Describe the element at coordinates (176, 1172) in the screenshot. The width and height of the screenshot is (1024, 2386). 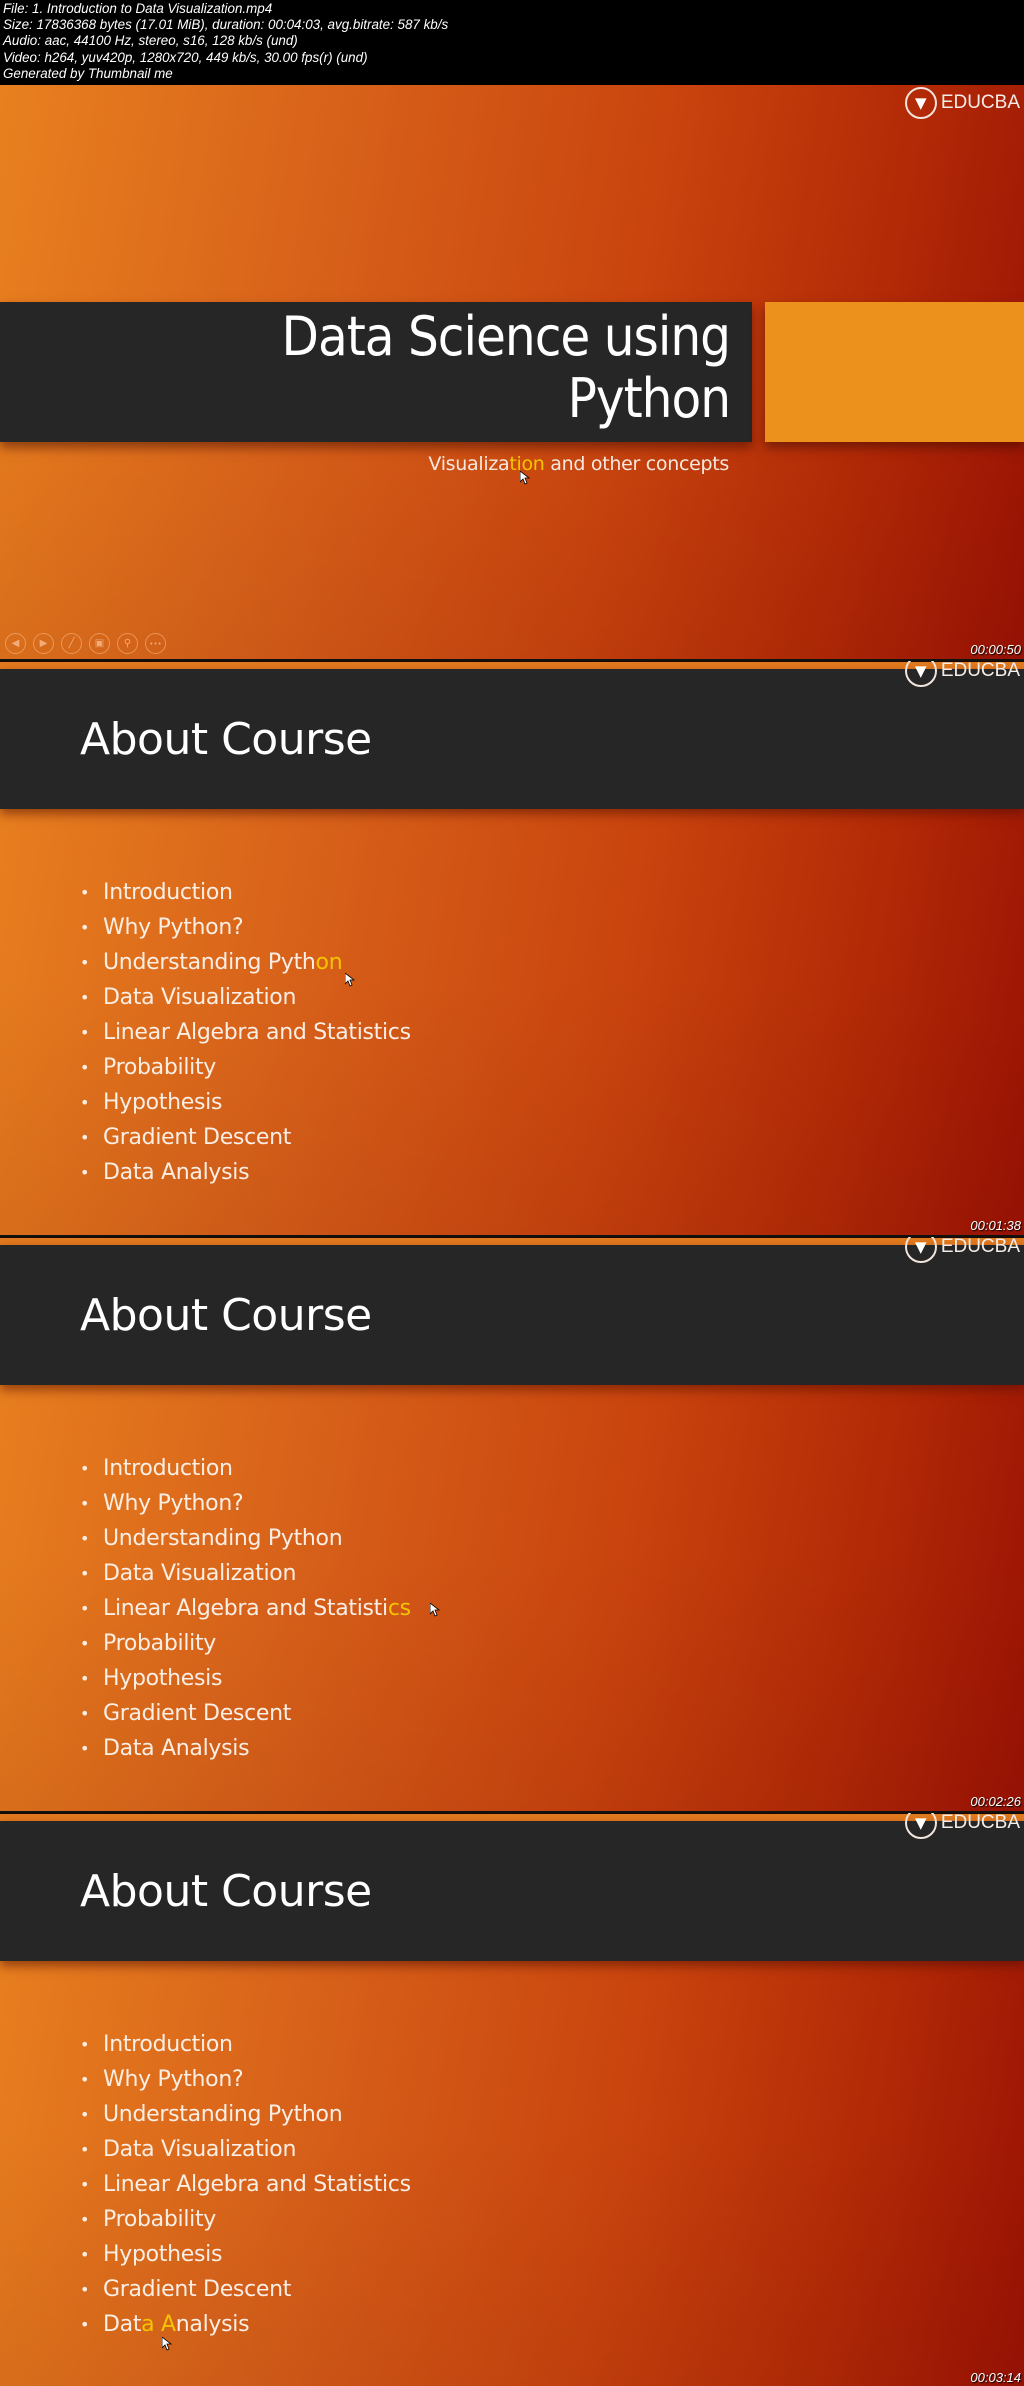
I see `list-item-label: Data Analysis` at that location.